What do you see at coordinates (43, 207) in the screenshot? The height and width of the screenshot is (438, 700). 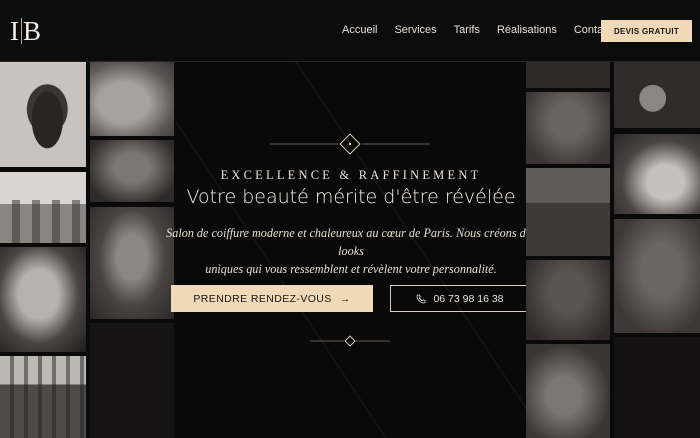 I see `photo-salon-interior-chairs` at bounding box center [43, 207].